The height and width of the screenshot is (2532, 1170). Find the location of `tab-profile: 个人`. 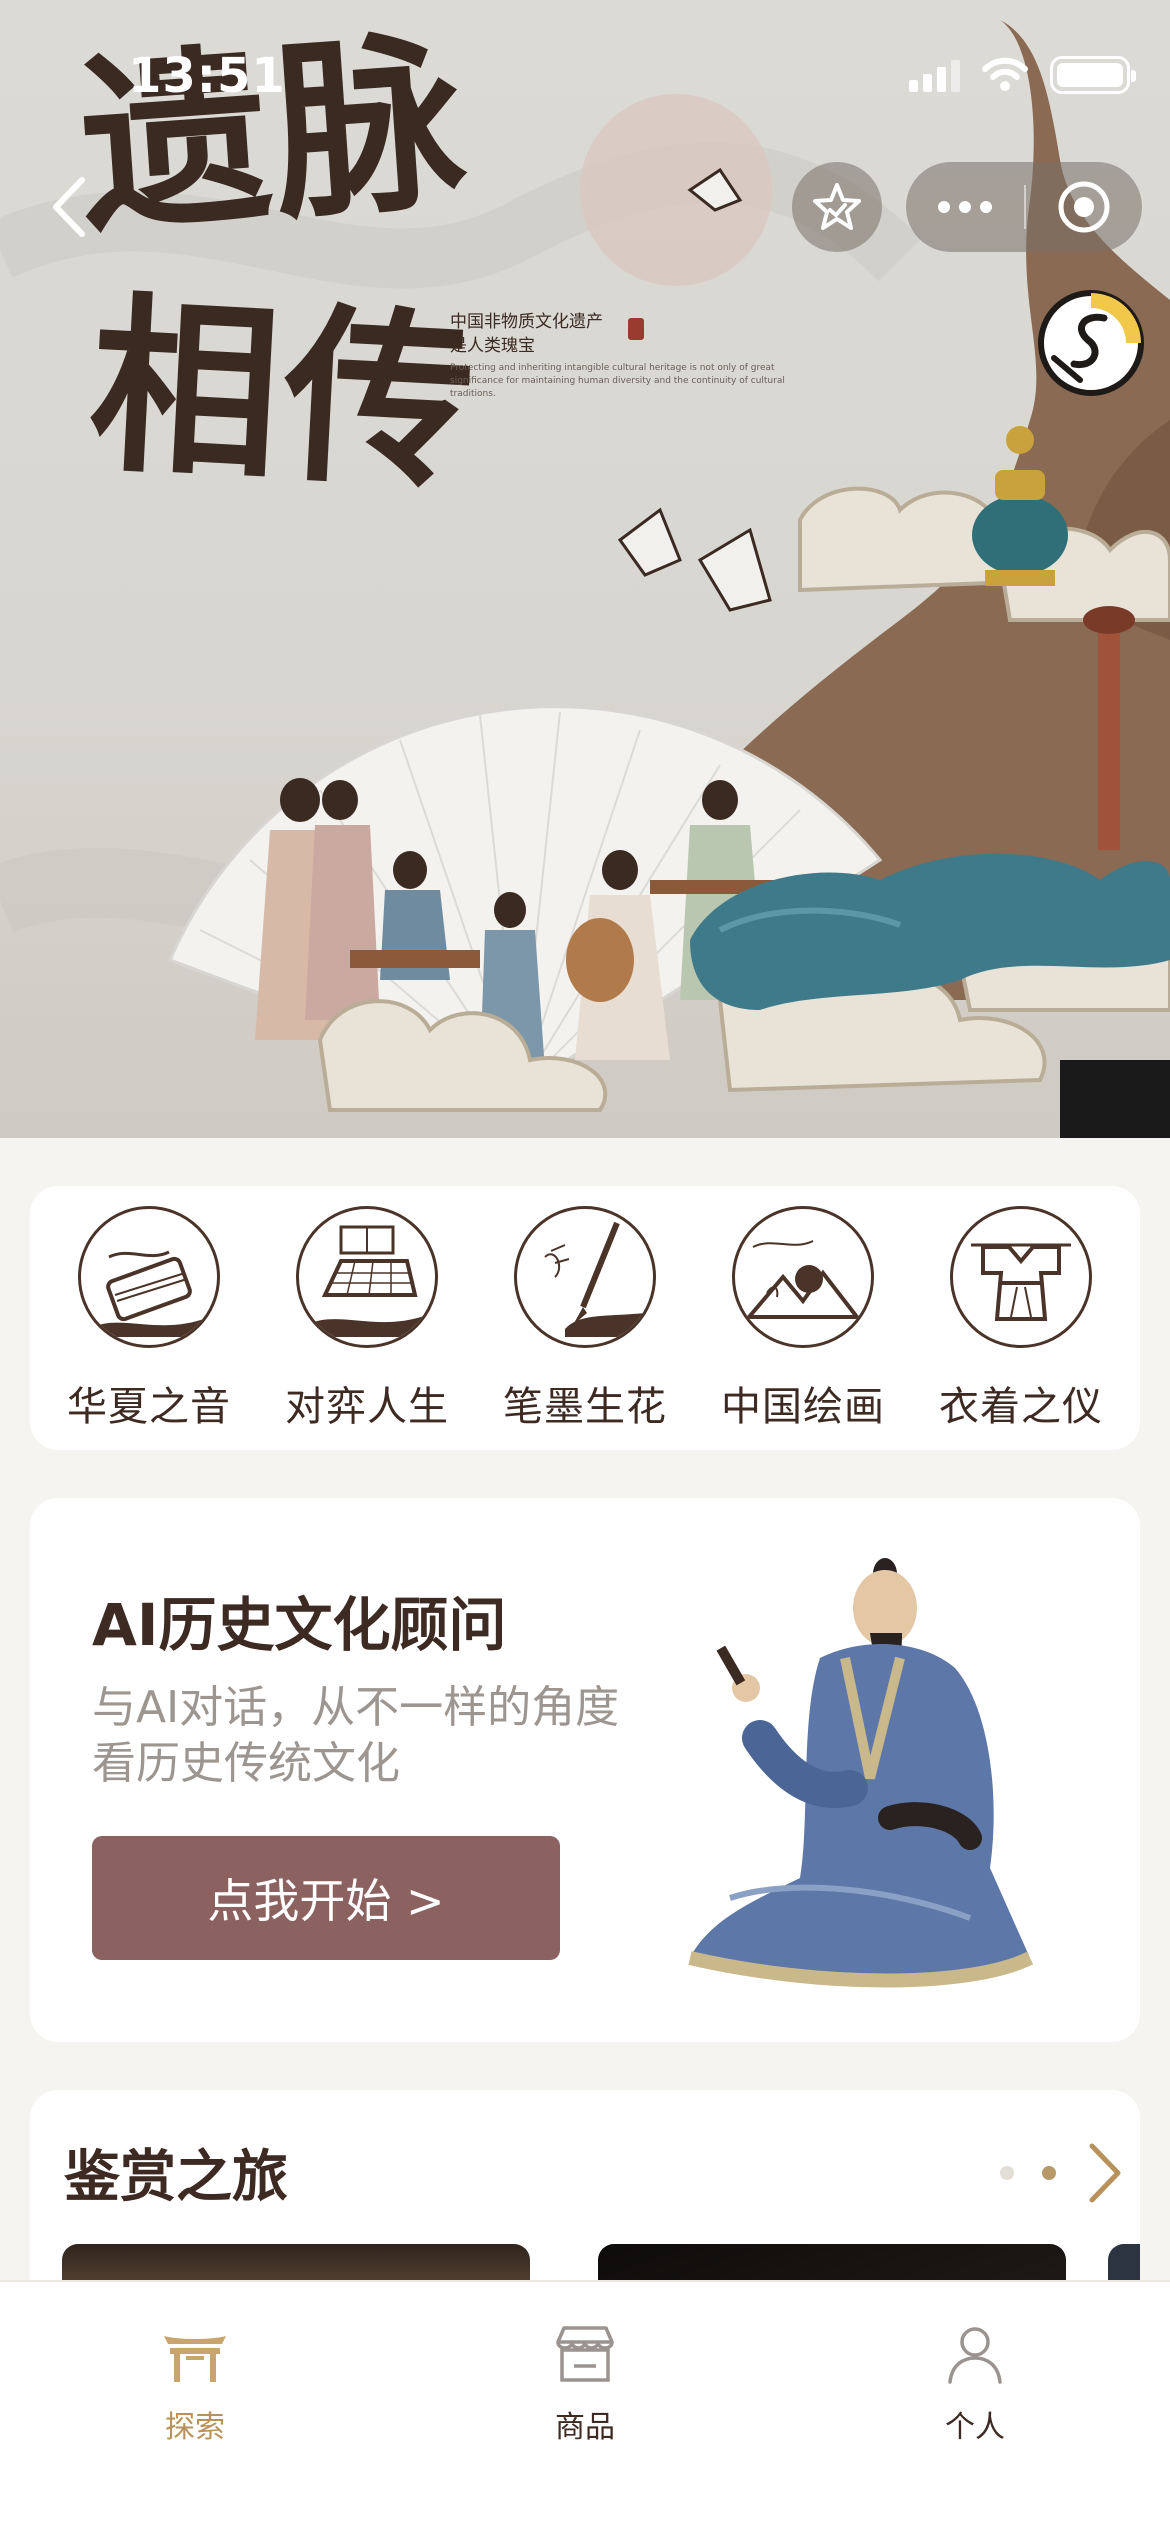

tab-profile: 个人 is located at coordinates (975, 2407).